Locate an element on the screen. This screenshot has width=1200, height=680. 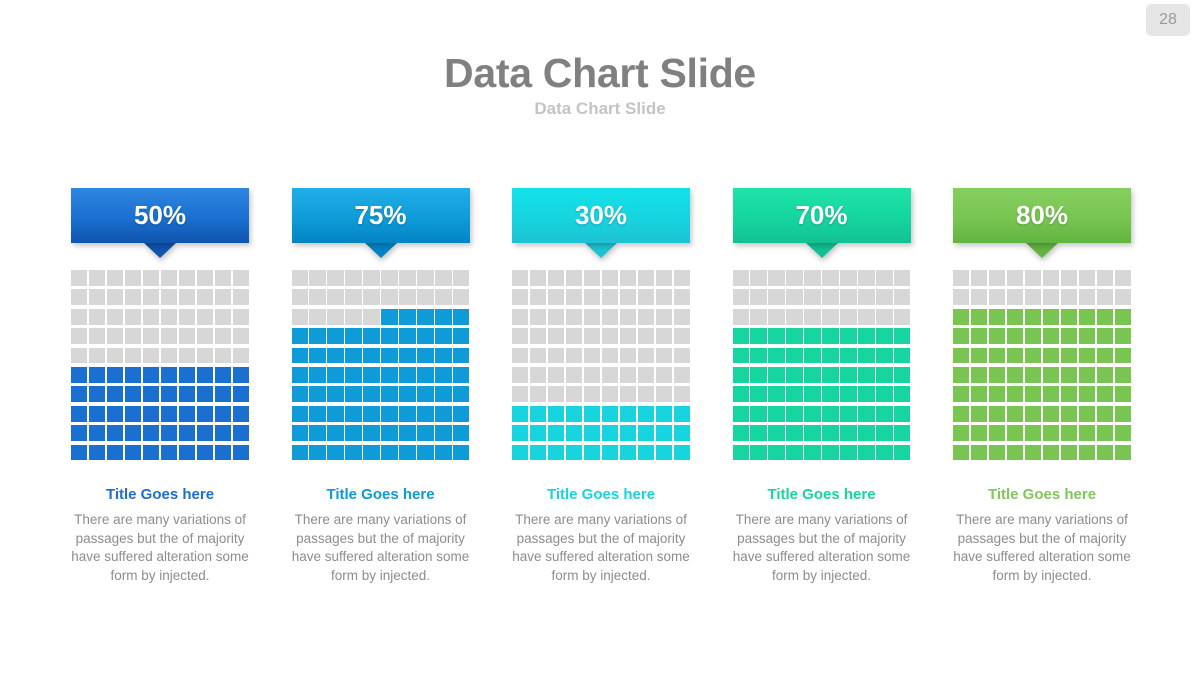
percentage-label: 30% is located at coordinates (601, 215).